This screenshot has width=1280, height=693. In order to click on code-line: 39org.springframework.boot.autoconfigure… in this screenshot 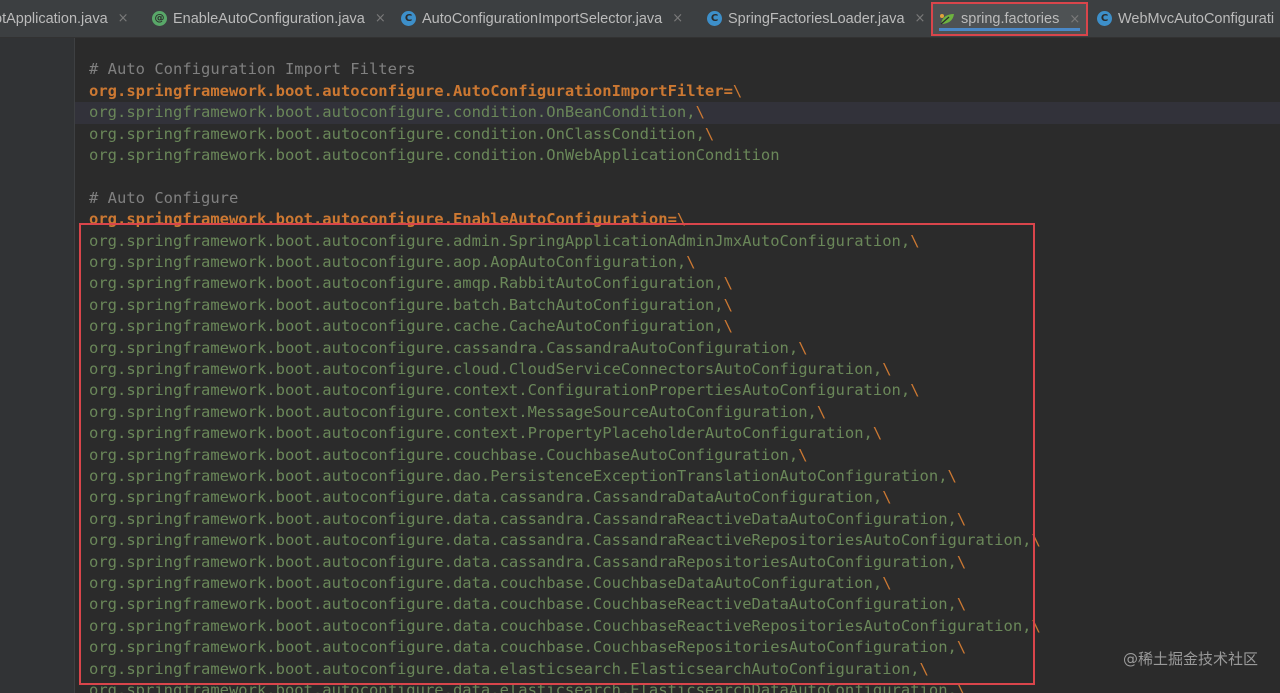, I will do `click(677, 604)`.